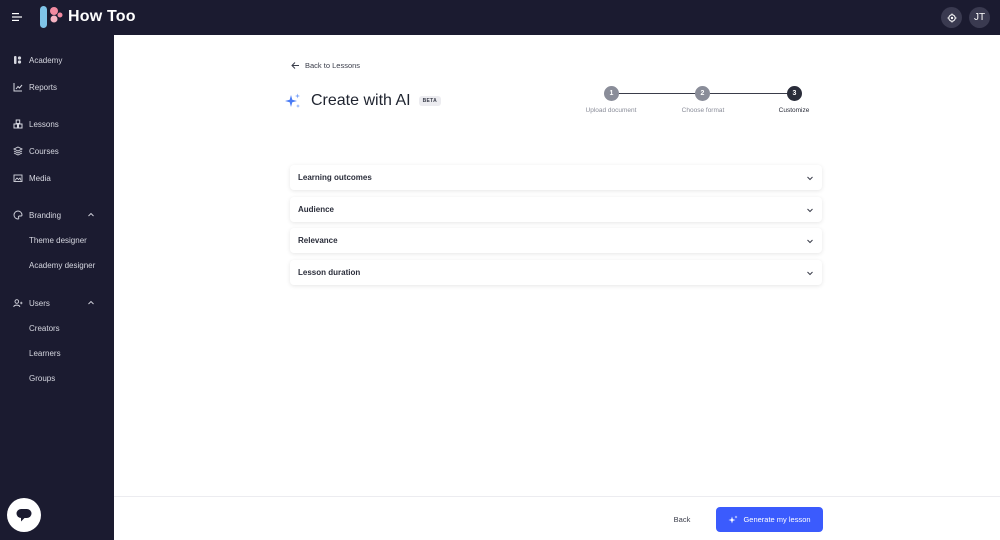  I want to click on chart-icon, so click(18, 87).